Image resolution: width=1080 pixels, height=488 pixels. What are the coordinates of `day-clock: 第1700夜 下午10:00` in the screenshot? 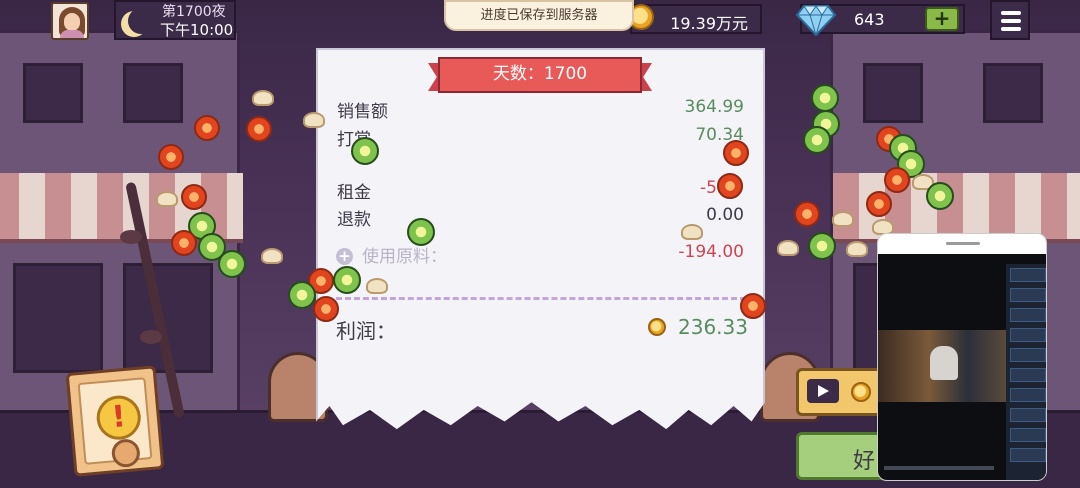 It's located at (175, 20).